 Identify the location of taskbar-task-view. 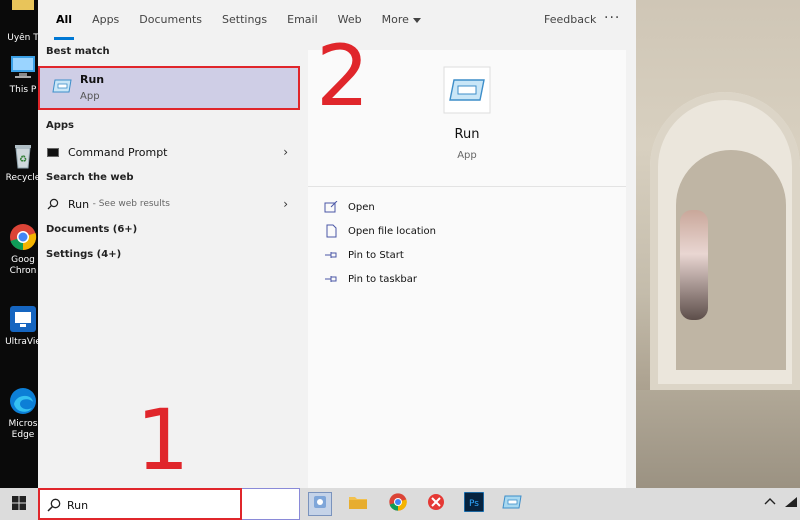
(320, 504).